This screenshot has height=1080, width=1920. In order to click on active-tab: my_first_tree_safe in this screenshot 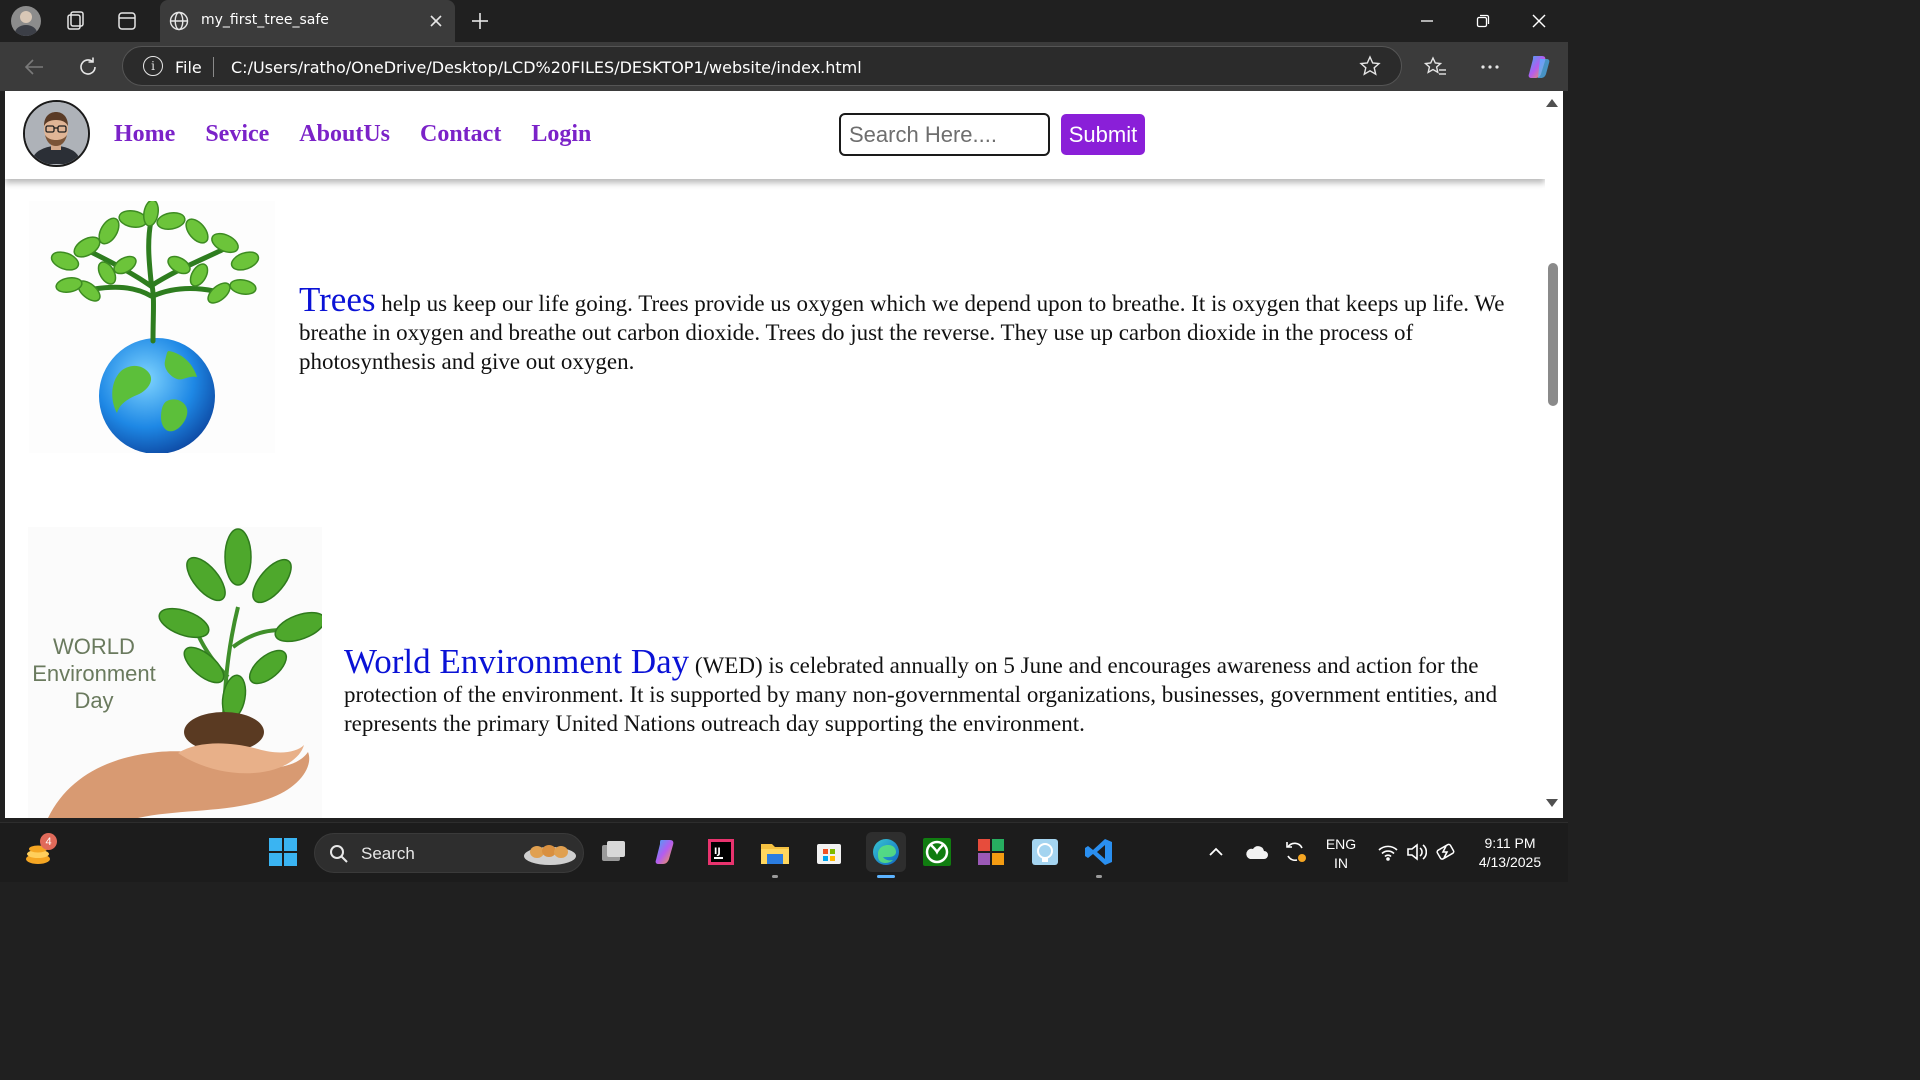, I will do `click(307, 21)`.